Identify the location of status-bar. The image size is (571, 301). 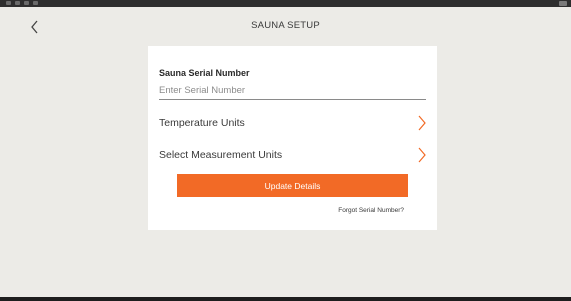
(285, 3).